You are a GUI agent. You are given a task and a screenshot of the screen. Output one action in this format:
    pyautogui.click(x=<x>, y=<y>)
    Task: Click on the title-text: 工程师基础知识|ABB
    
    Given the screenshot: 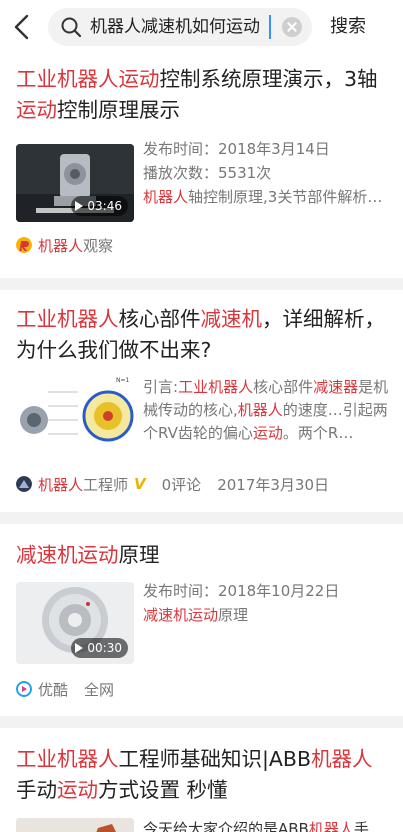 What is the action you would take?
    pyautogui.click(x=215, y=759)
    